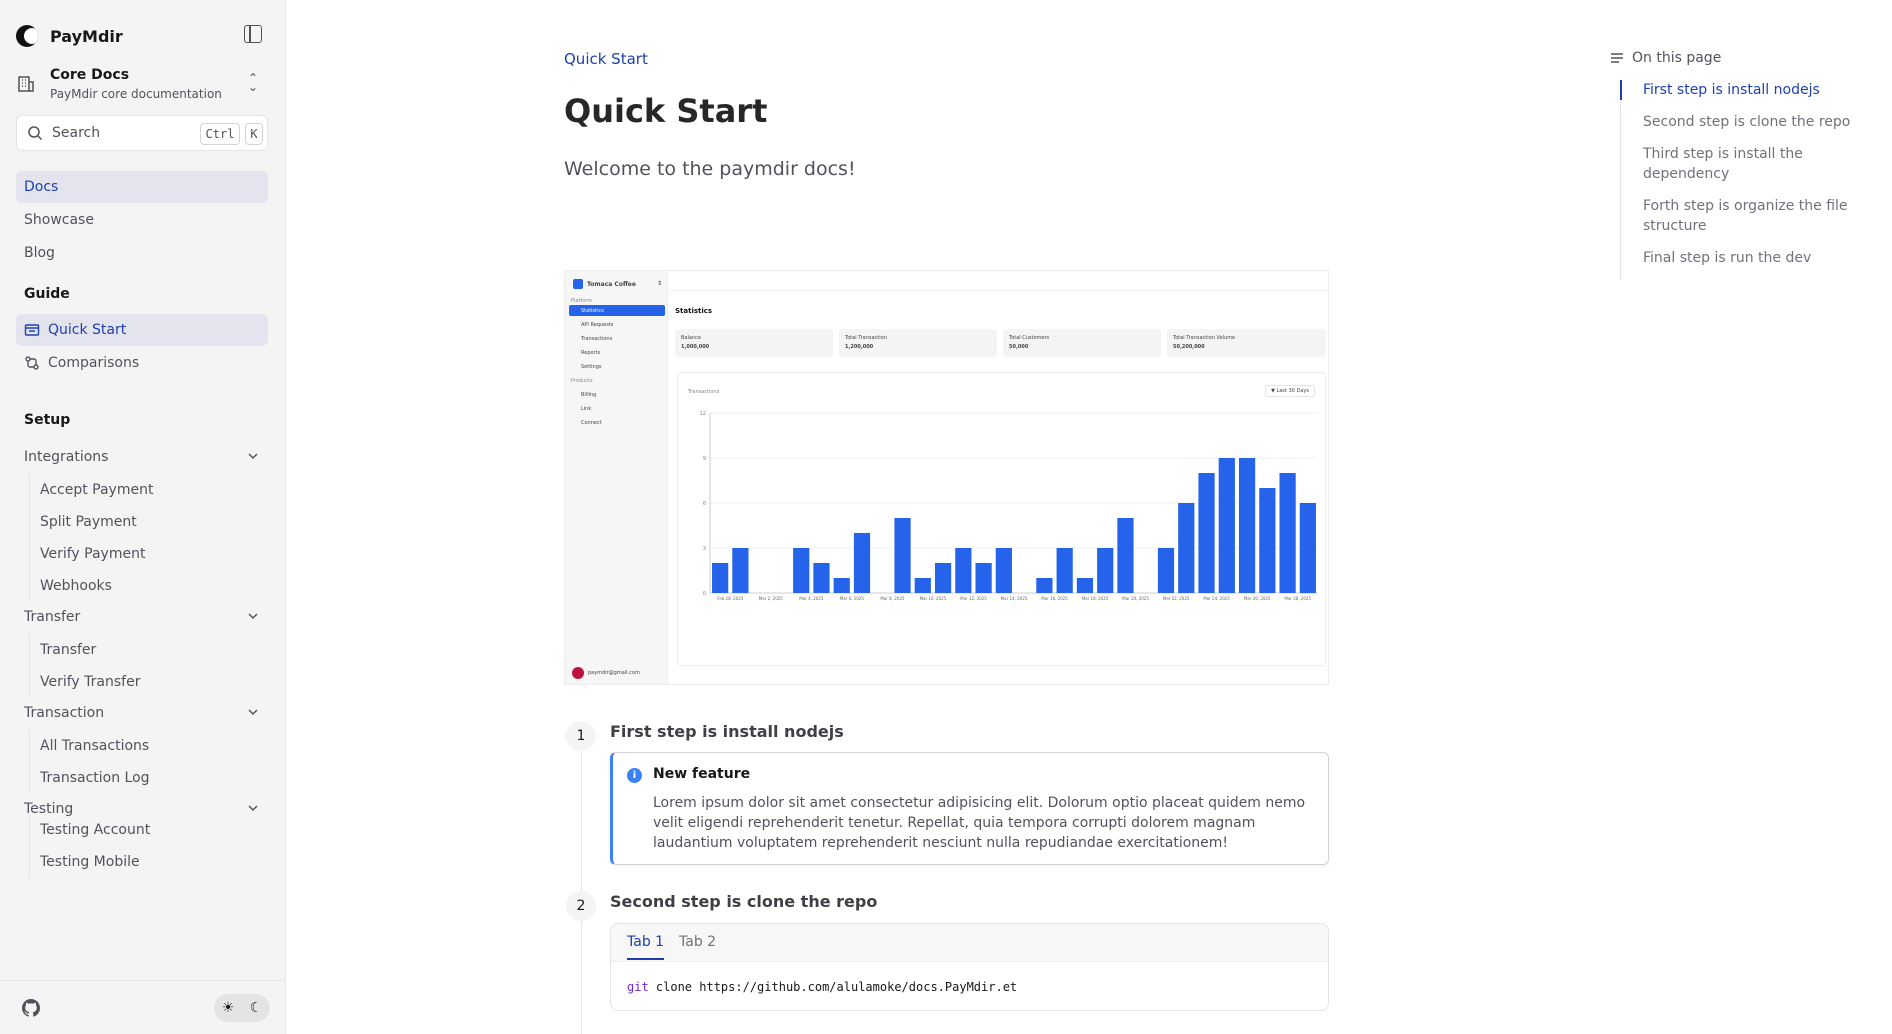  Describe the element at coordinates (697, 947) in the screenshot. I see `tab-2: Tab 2` at that location.